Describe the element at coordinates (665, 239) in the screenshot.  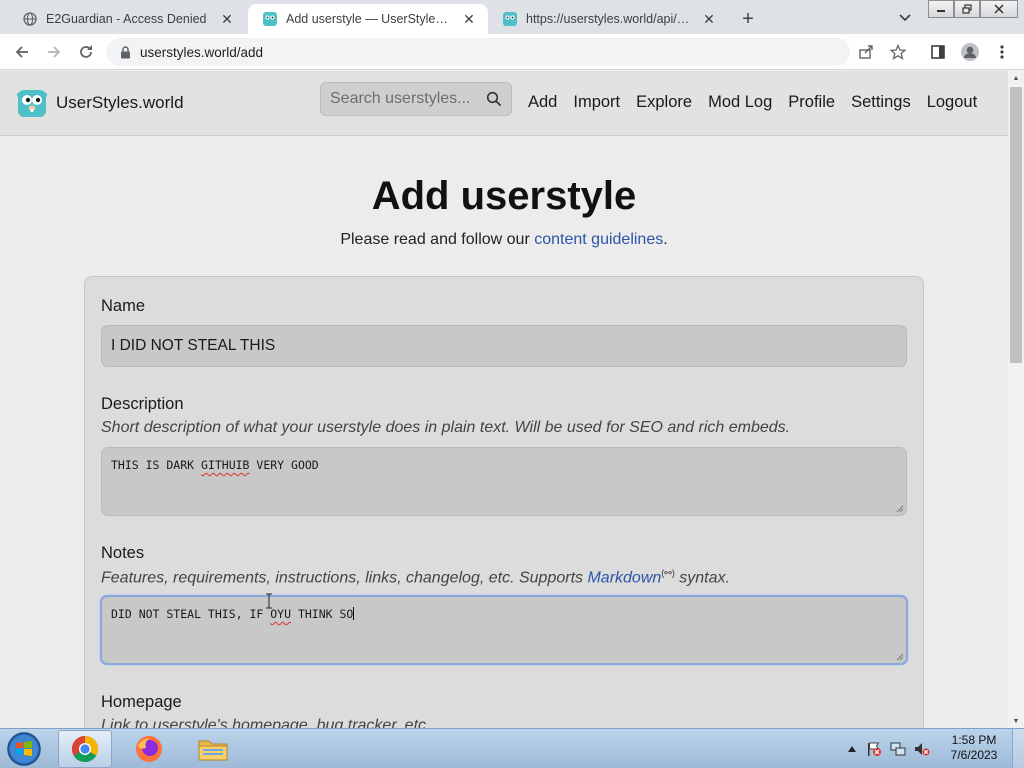
I see `subtitle-suffix: .` at that location.